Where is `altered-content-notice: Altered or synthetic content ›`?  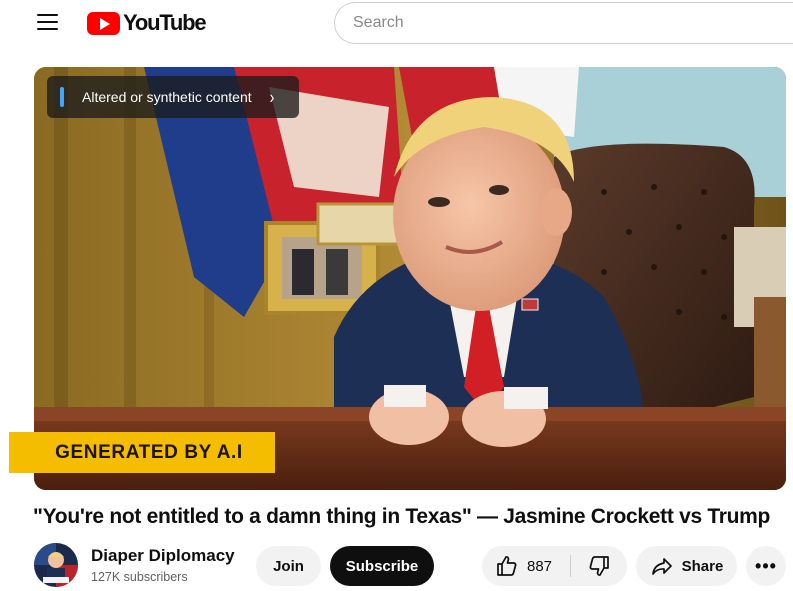
altered-content-notice: Altered or synthetic content › is located at coordinates (173, 97).